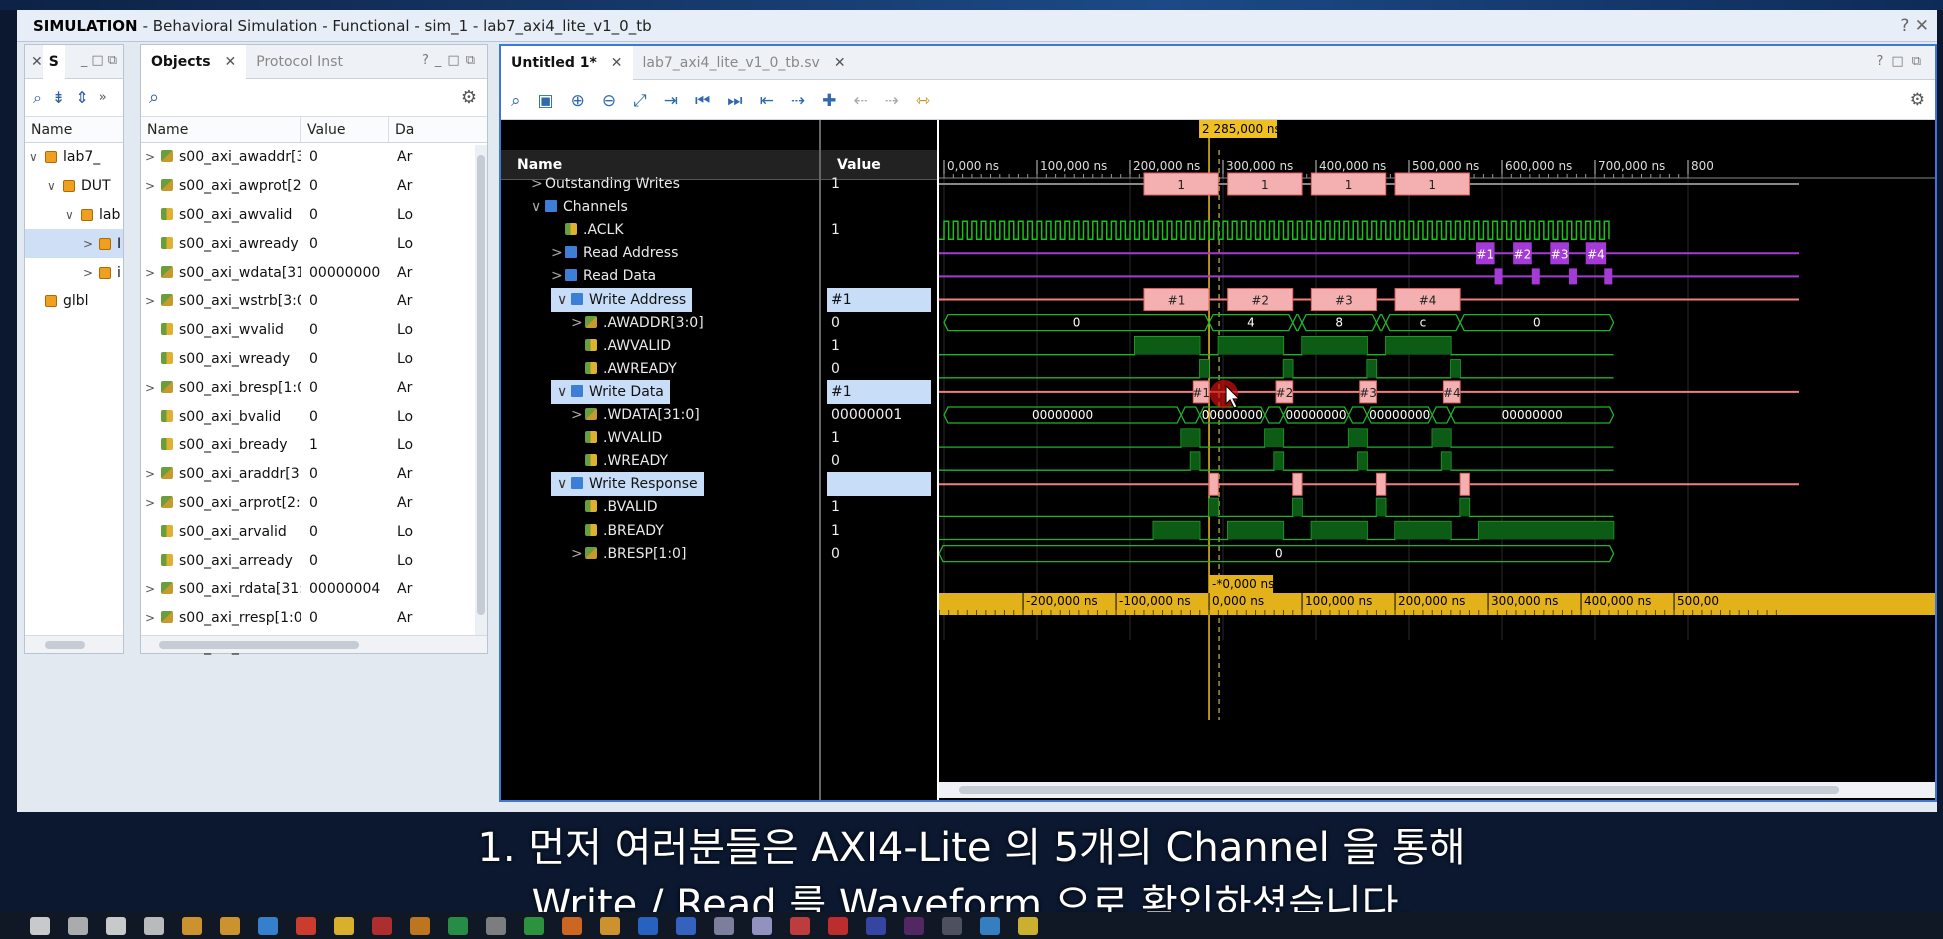 The height and width of the screenshot is (939, 1943). What do you see at coordinates (432, 129) in the screenshot?
I see `objects-type-header: Da` at bounding box center [432, 129].